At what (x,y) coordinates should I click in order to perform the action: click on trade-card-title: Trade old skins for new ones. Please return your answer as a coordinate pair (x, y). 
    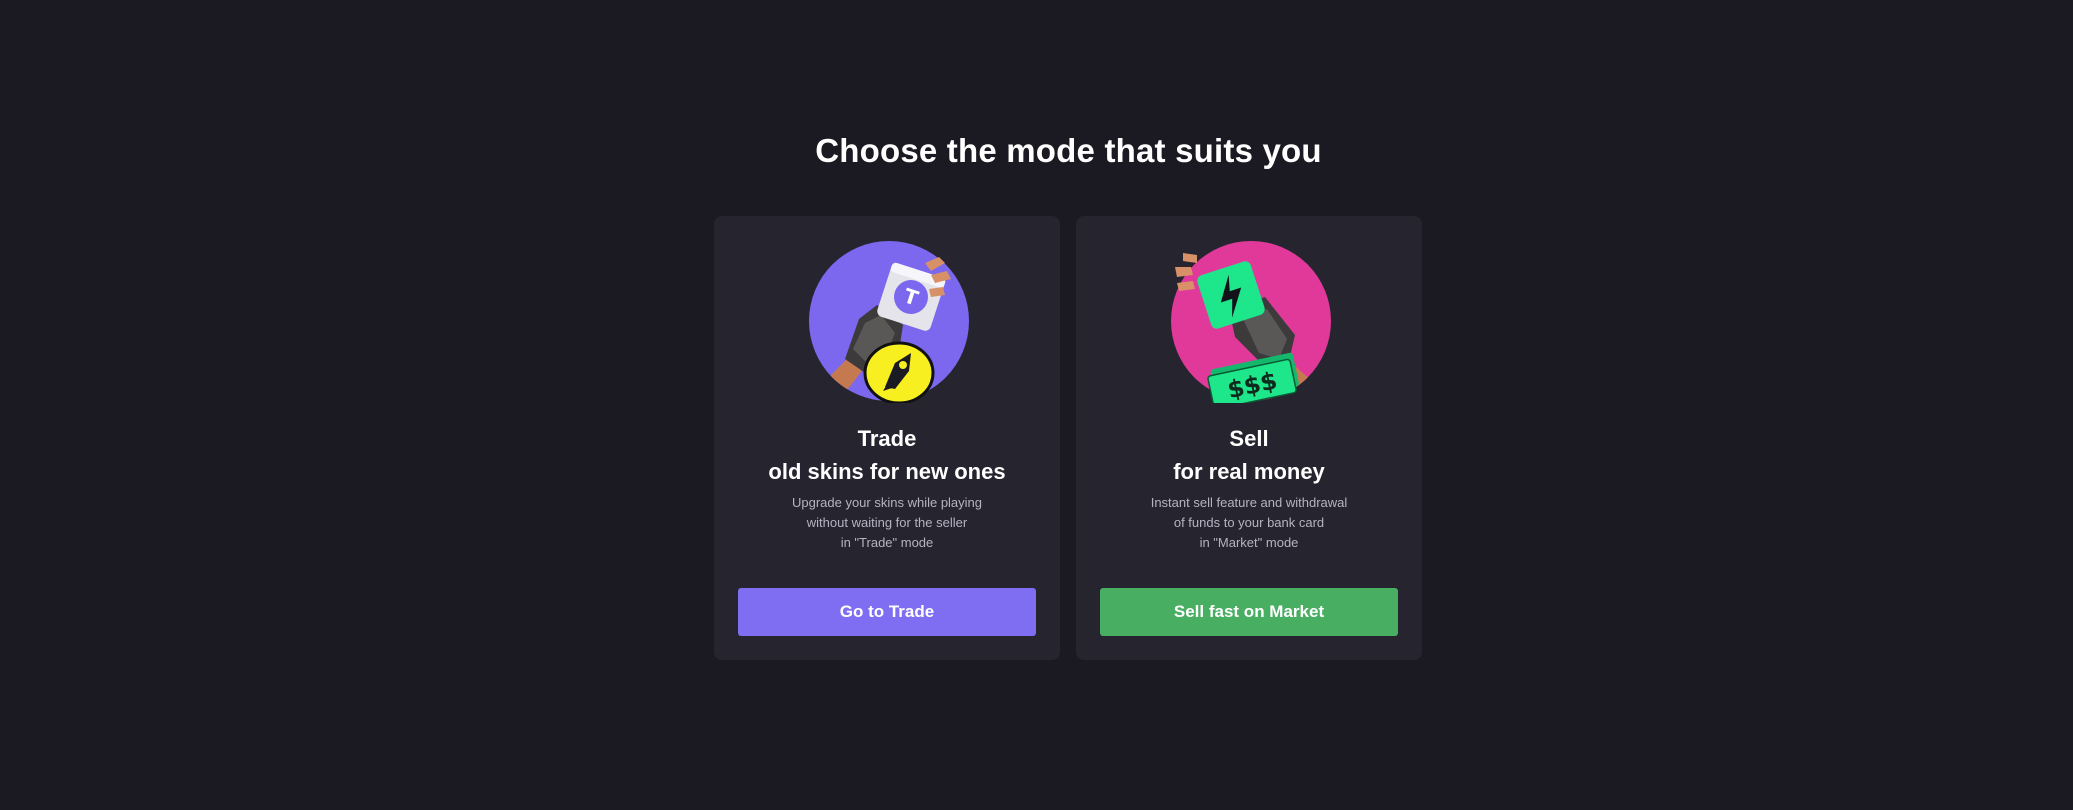
    Looking at the image, I should click on (887, 455).